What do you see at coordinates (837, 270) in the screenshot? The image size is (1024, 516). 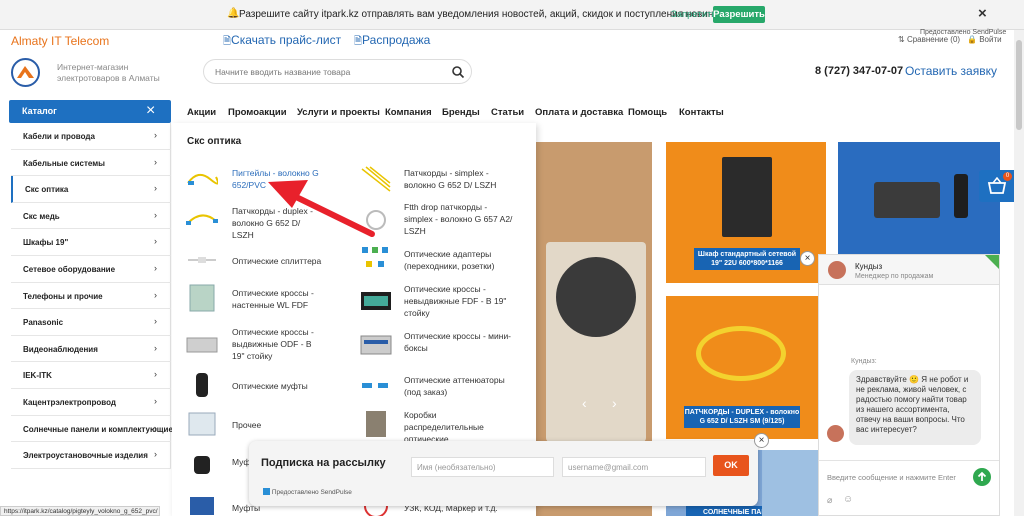 I see `avatar` at bounding box center [837, 270].